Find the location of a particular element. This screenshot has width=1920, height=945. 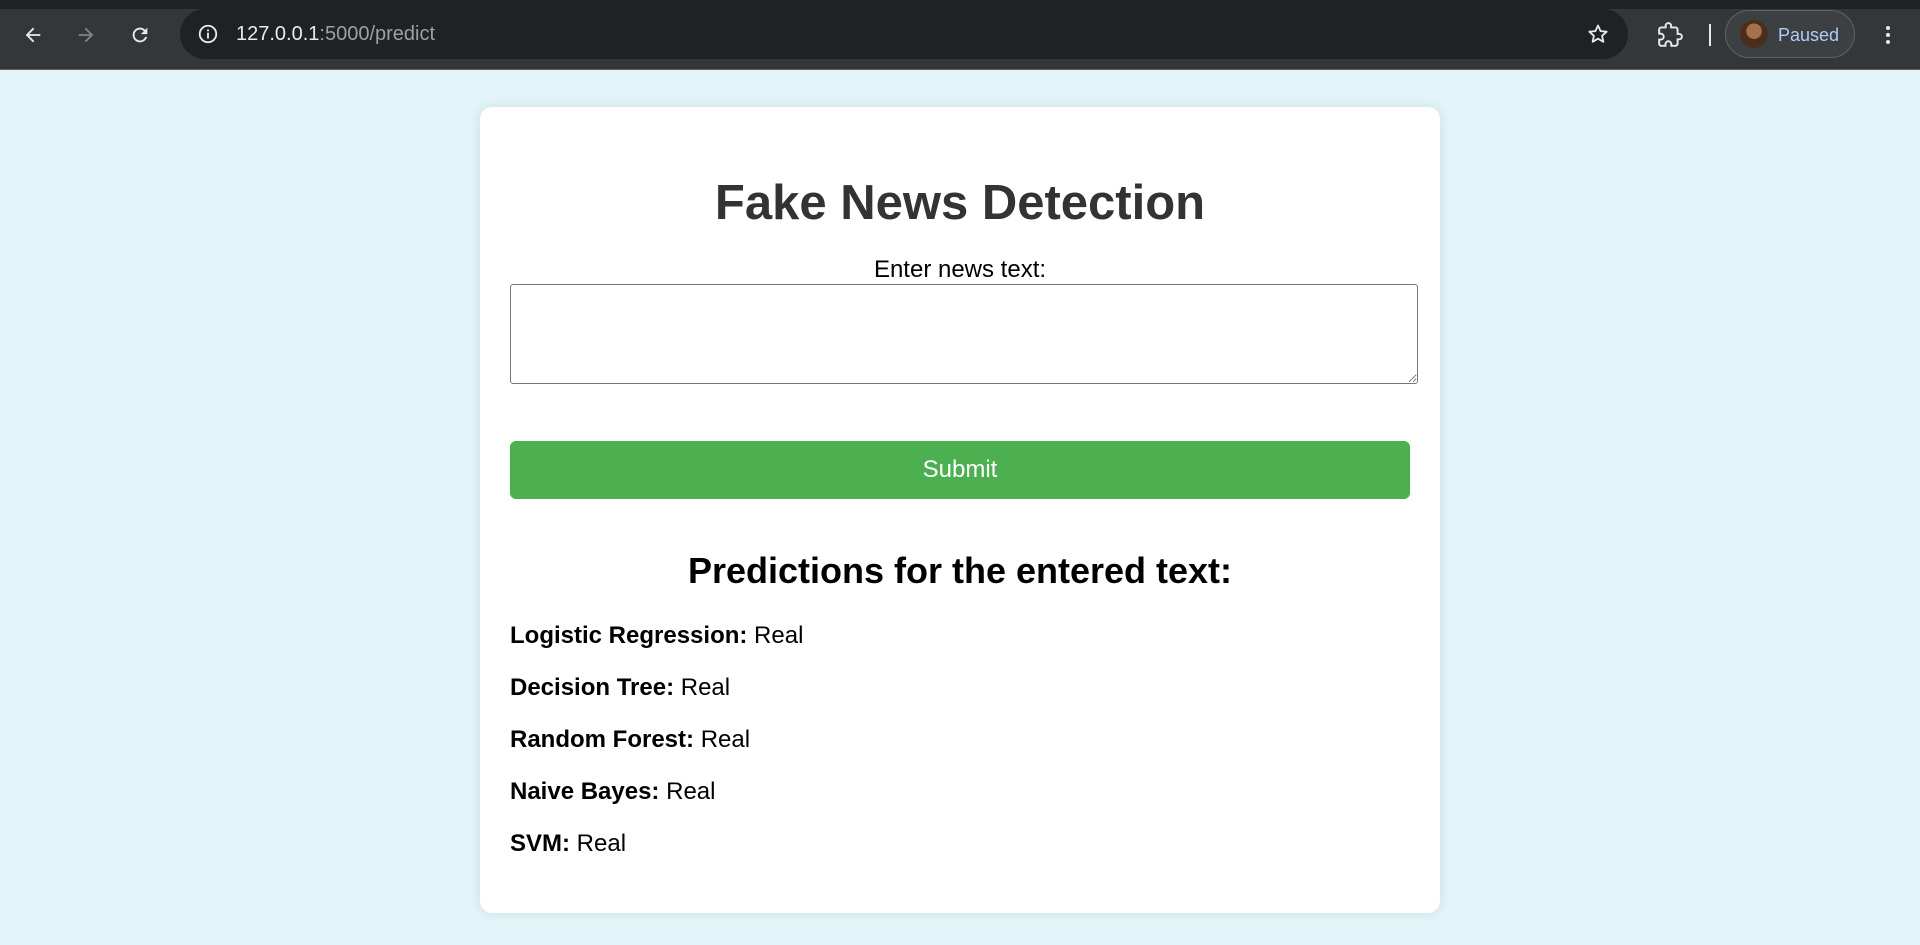

prediction-item: SVM: Real is located at coordinates (656, 855).